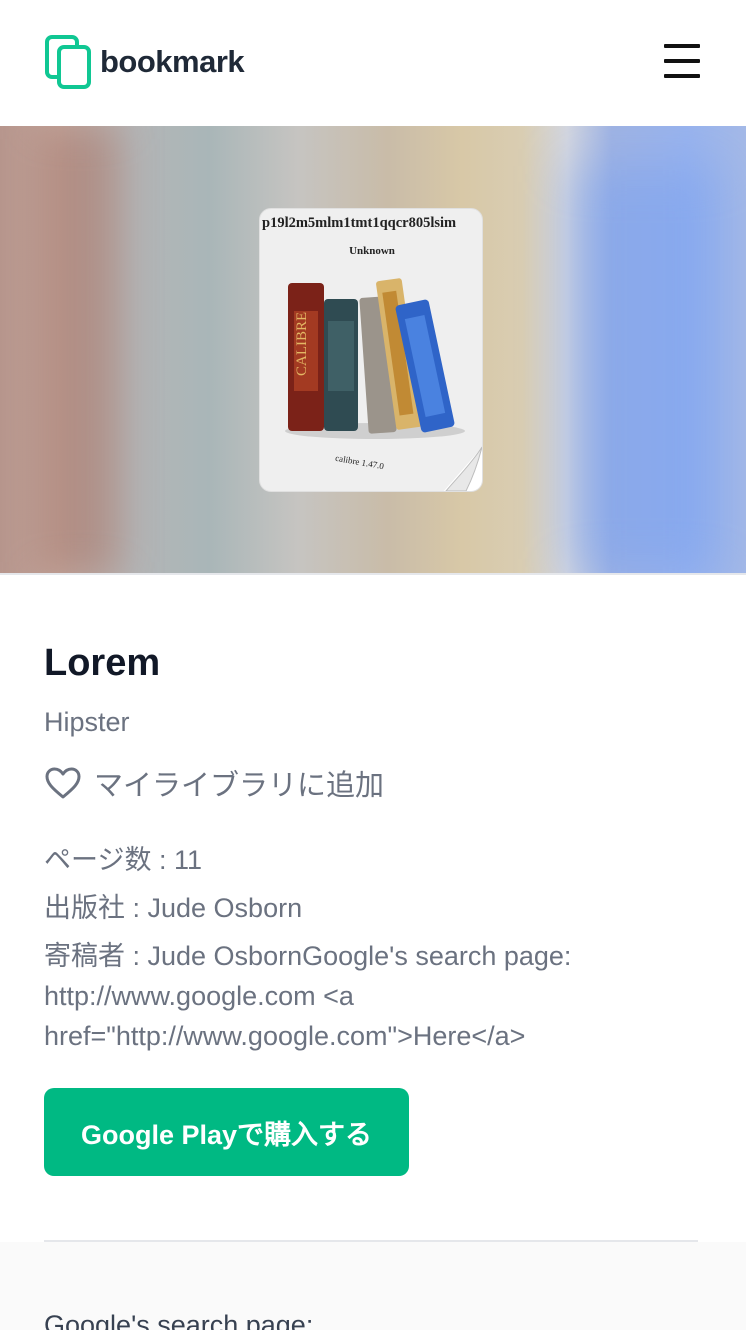  What do you see at coordinates (87, 722) in the screenshot?
I see `book-subtitle: Hipster` at bounding box center [87, 722].